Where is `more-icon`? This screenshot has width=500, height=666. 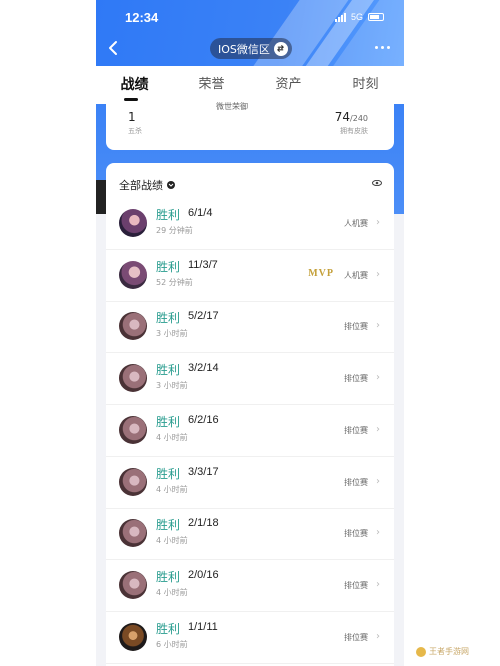 more-icon is located at coordinates (382, 47).